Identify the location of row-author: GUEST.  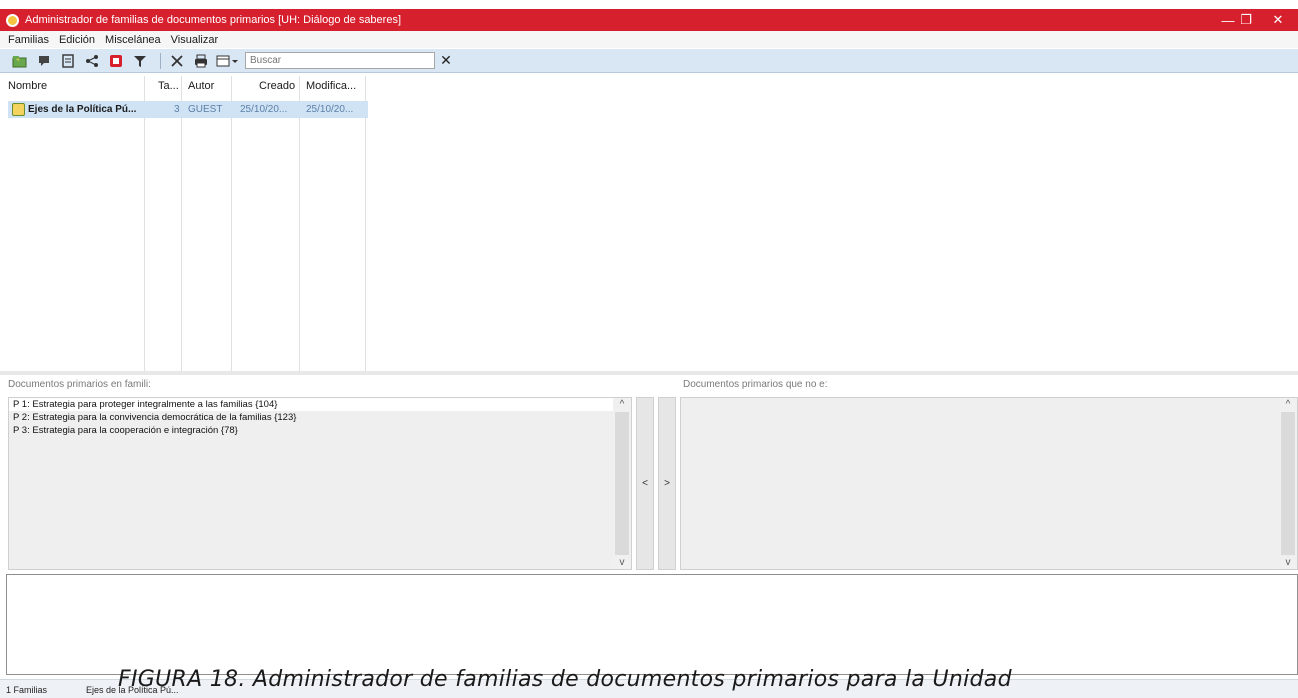
(205, 109).